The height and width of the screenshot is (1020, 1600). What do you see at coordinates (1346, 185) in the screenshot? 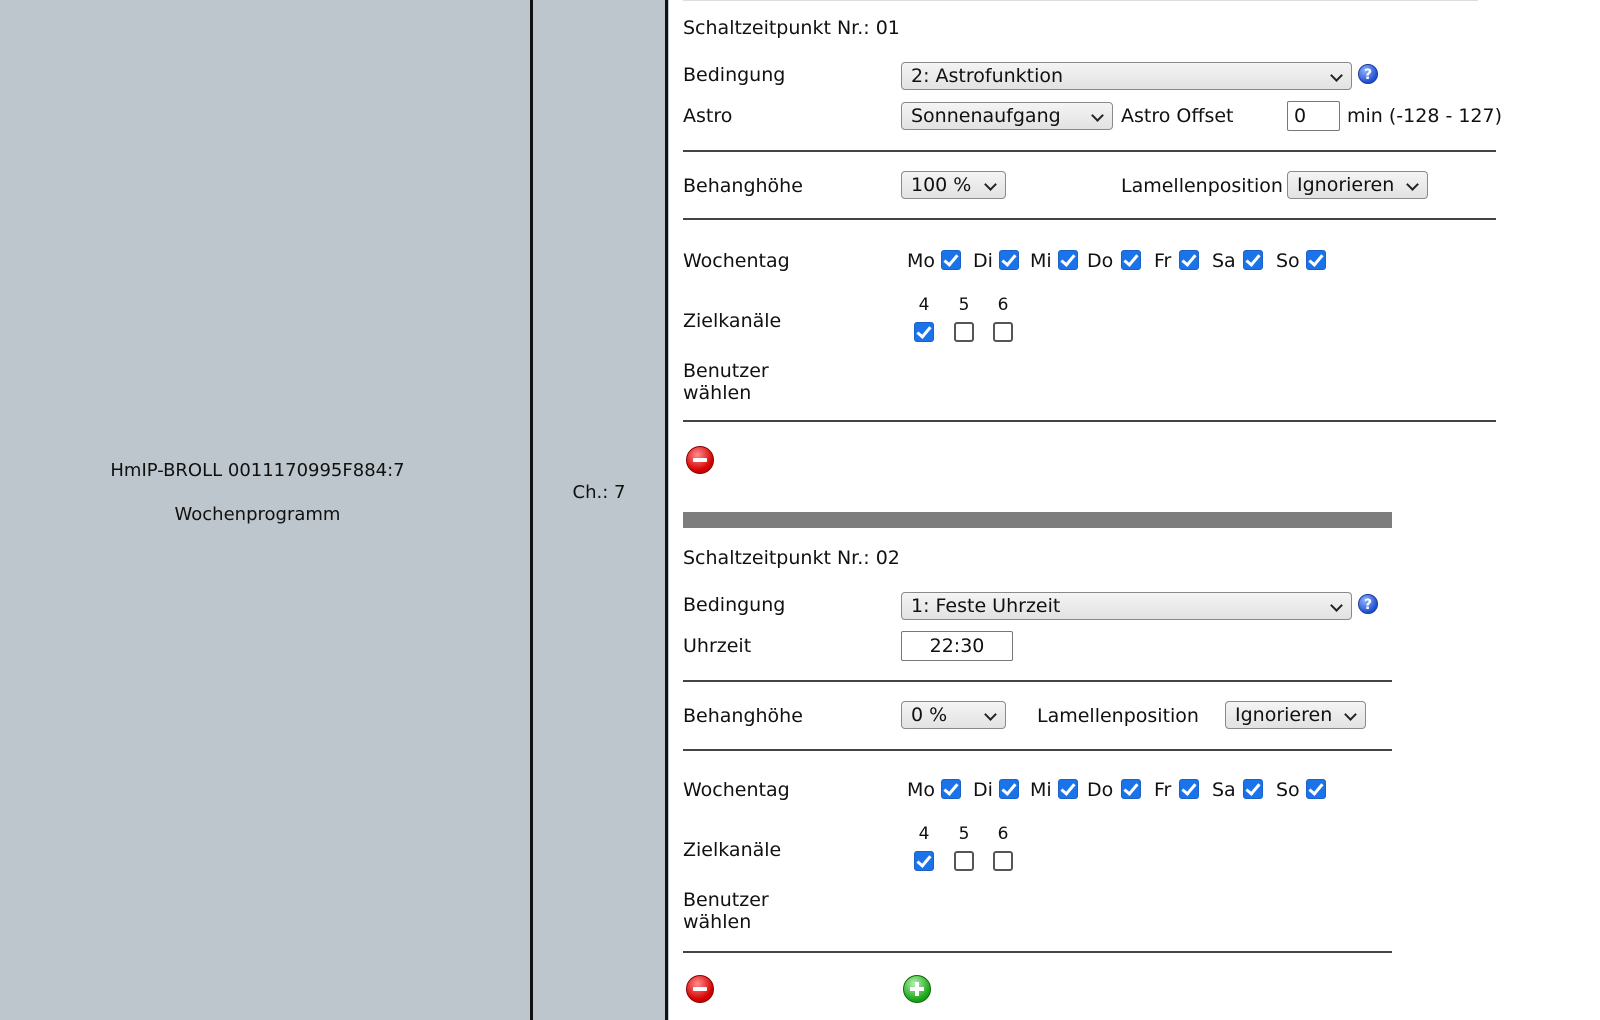
I see `schedule-1-slat-value: Ignorieren` at bounding box center [1346, 185].